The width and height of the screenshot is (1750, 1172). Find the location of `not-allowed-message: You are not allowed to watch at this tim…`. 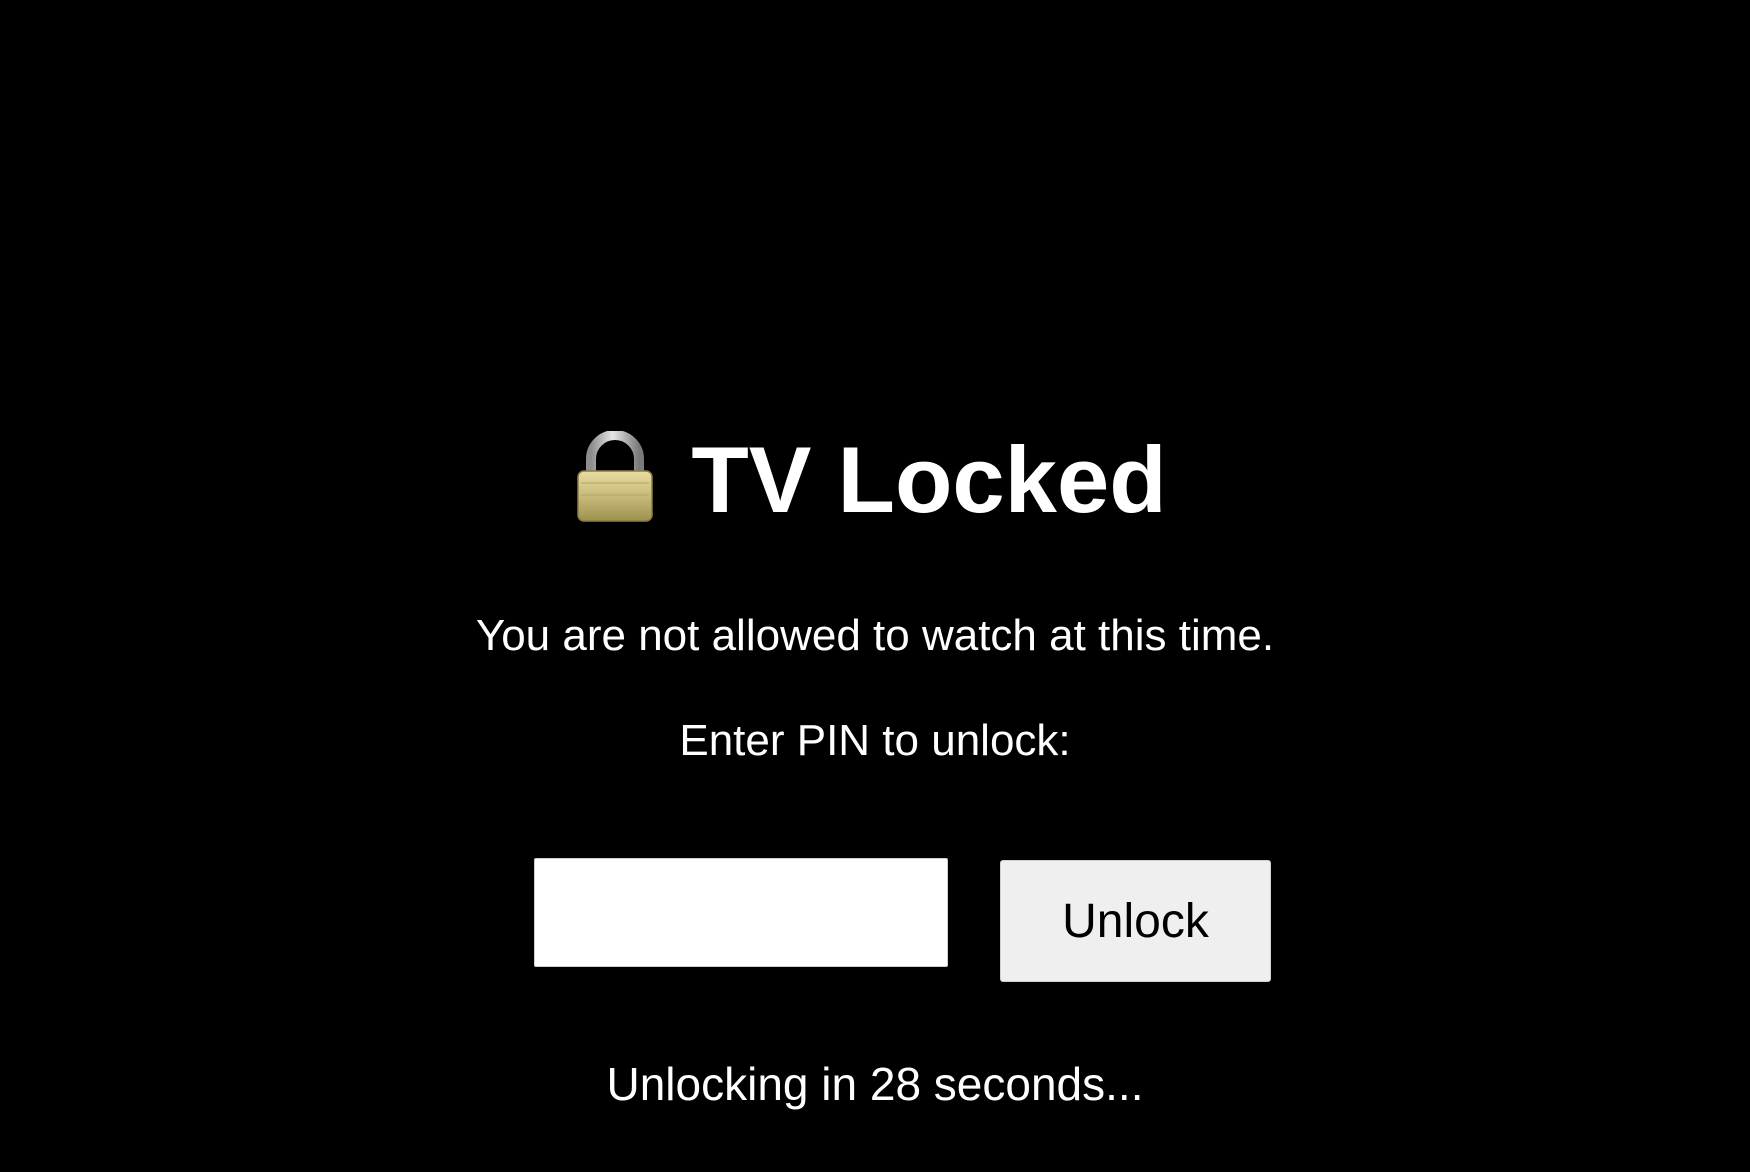

not-allowed-message: You are not allowed to watch at this tim… is located at coordinates (875, 635).